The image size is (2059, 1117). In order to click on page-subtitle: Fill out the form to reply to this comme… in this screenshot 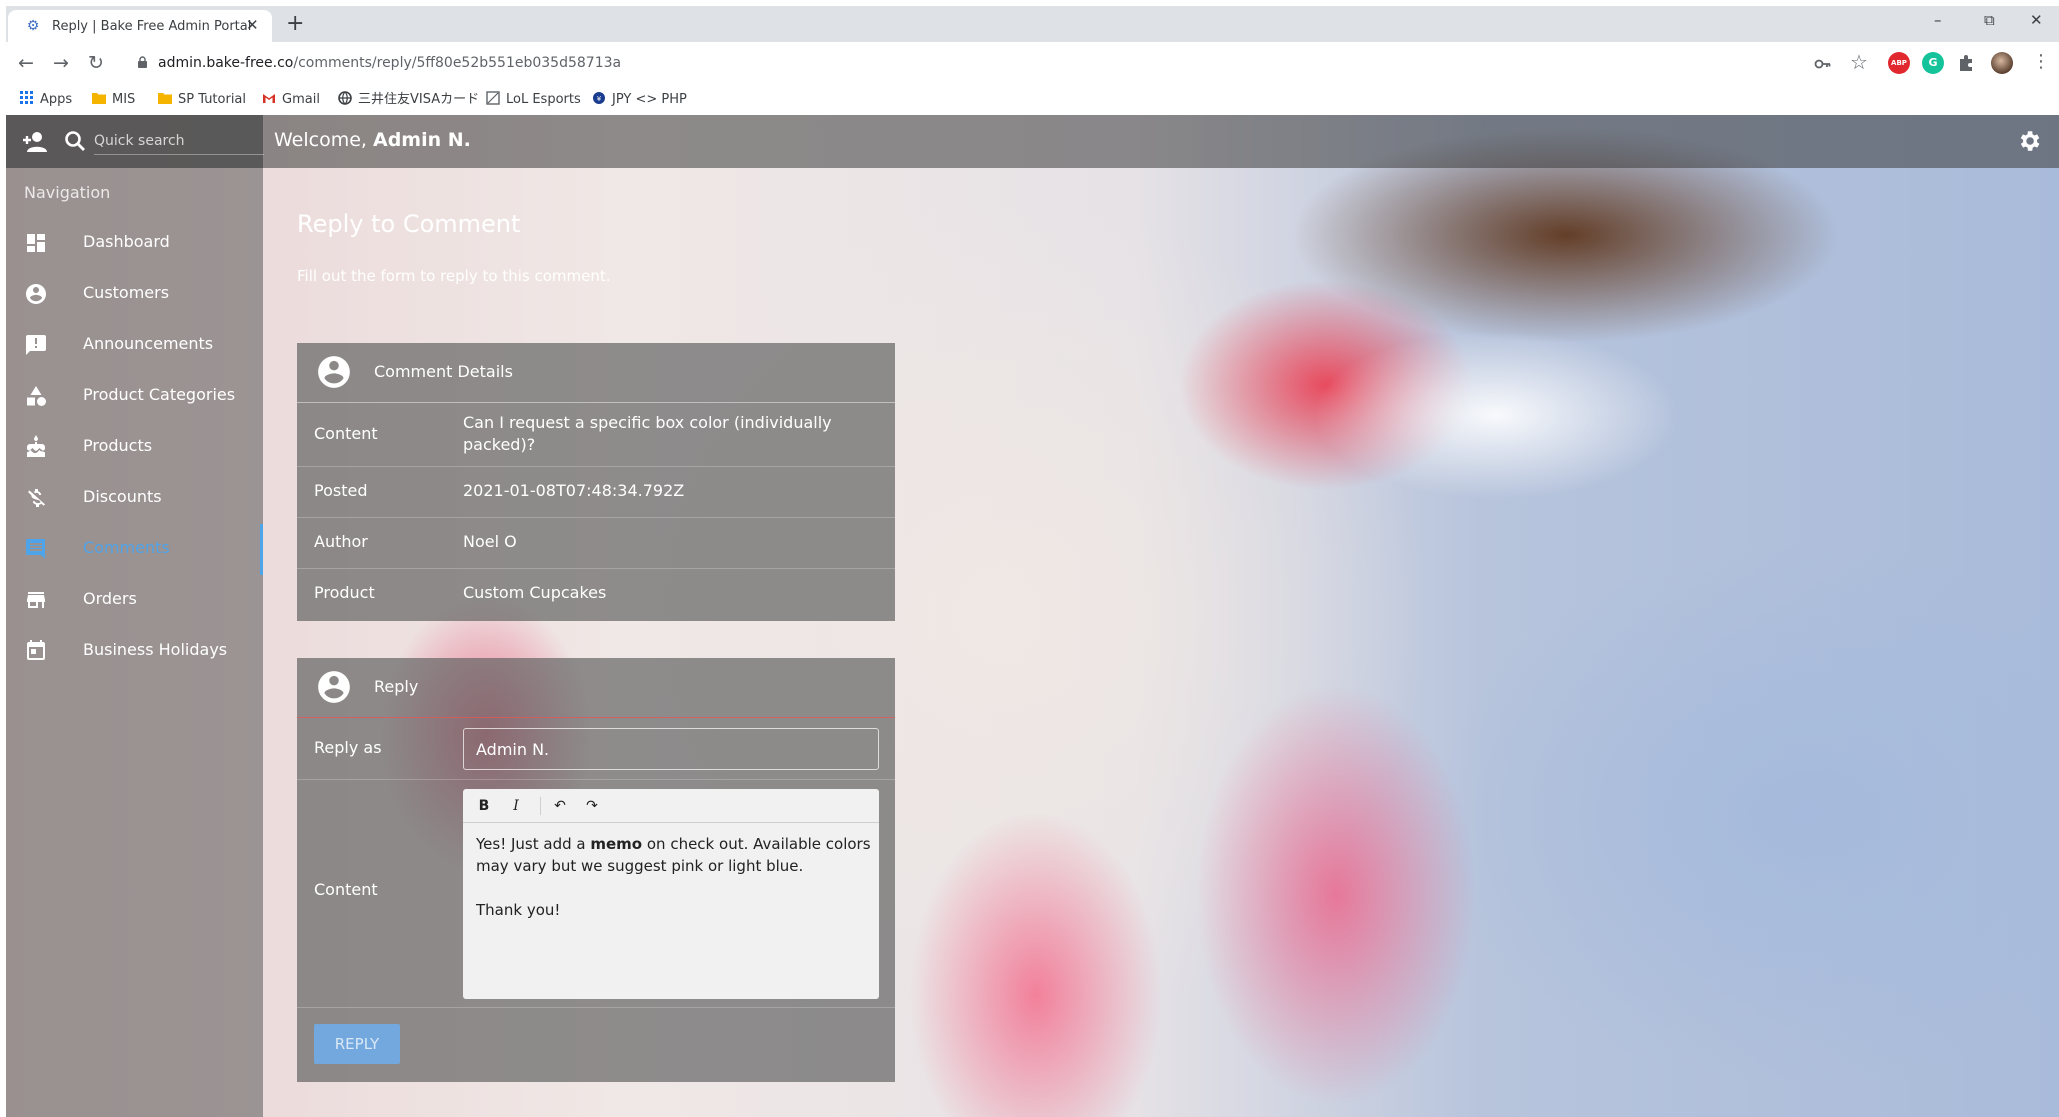, I will do `click(454, 276)`.